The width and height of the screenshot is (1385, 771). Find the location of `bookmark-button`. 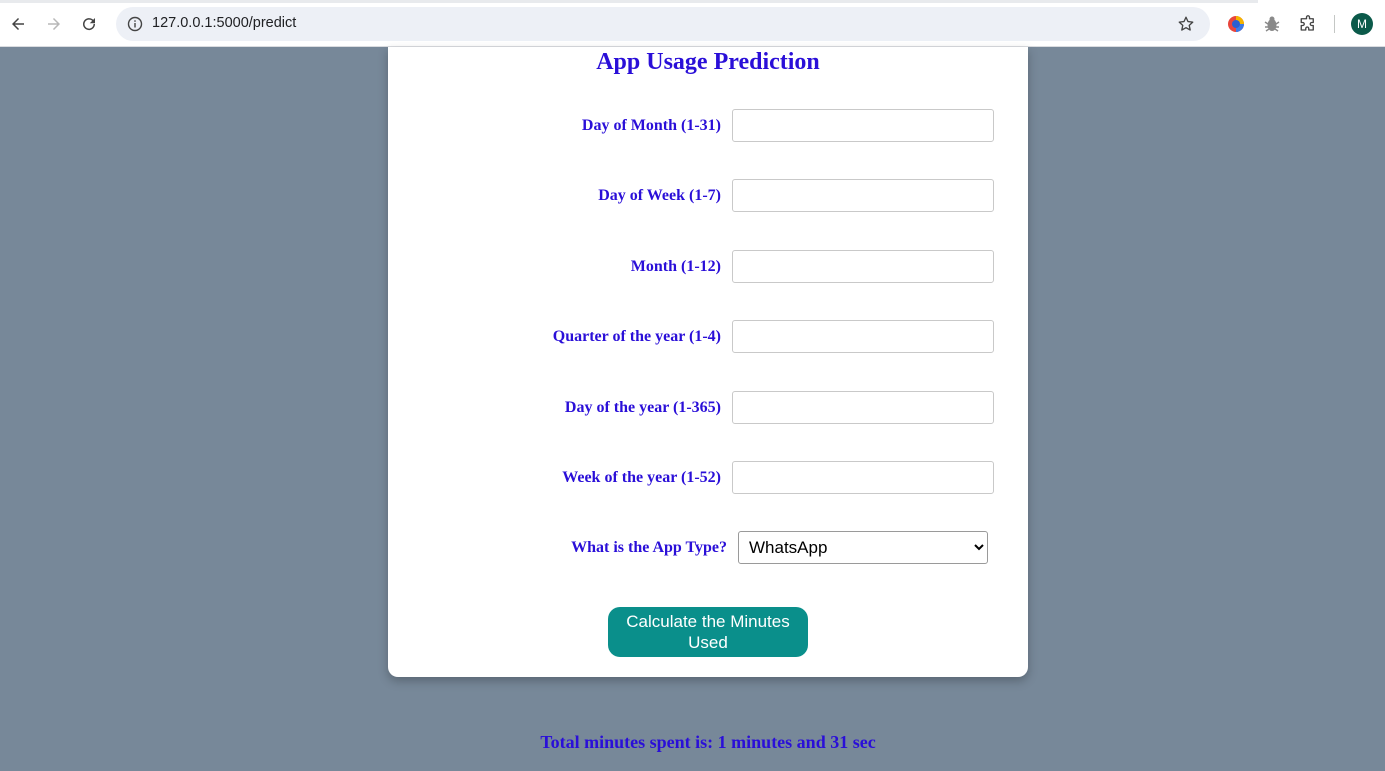

bookmark-button is located at coordinates (1186, 24).